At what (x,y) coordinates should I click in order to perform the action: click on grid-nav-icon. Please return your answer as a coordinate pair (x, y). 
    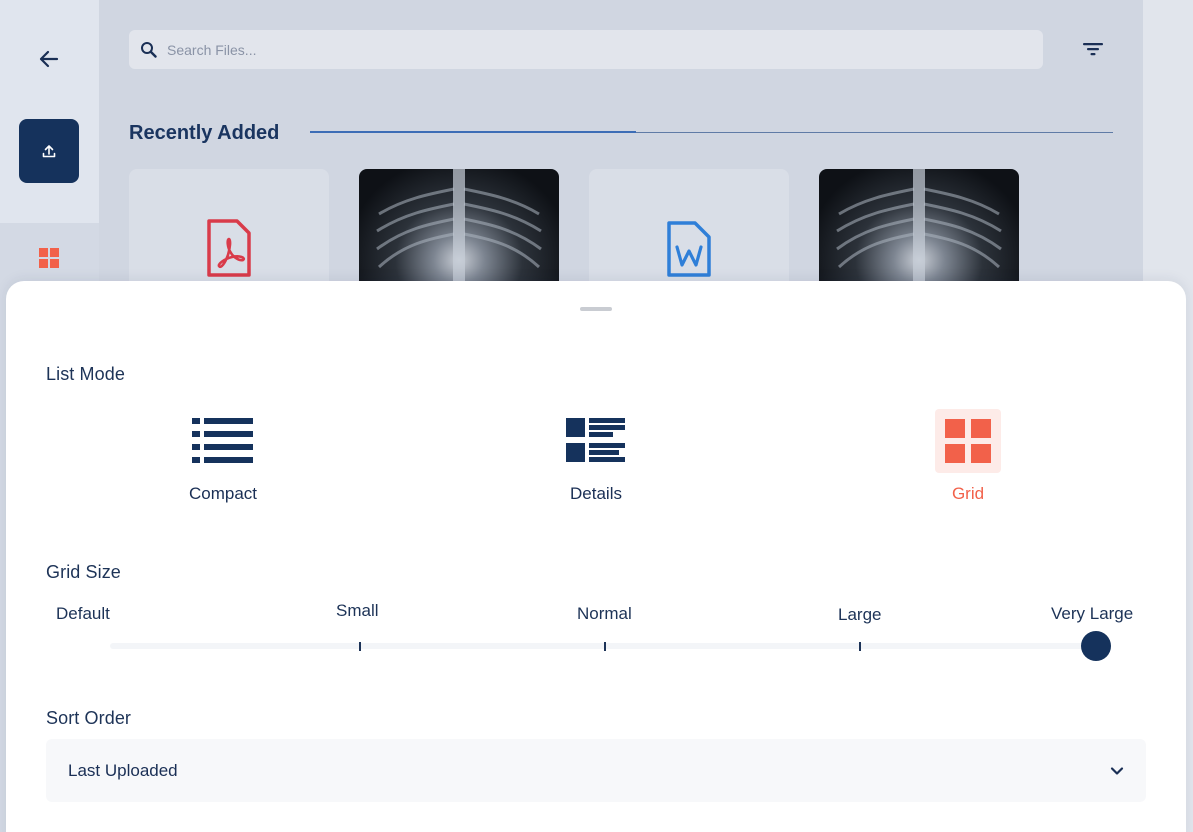
    Looking at the image, I should click on (49, 258).